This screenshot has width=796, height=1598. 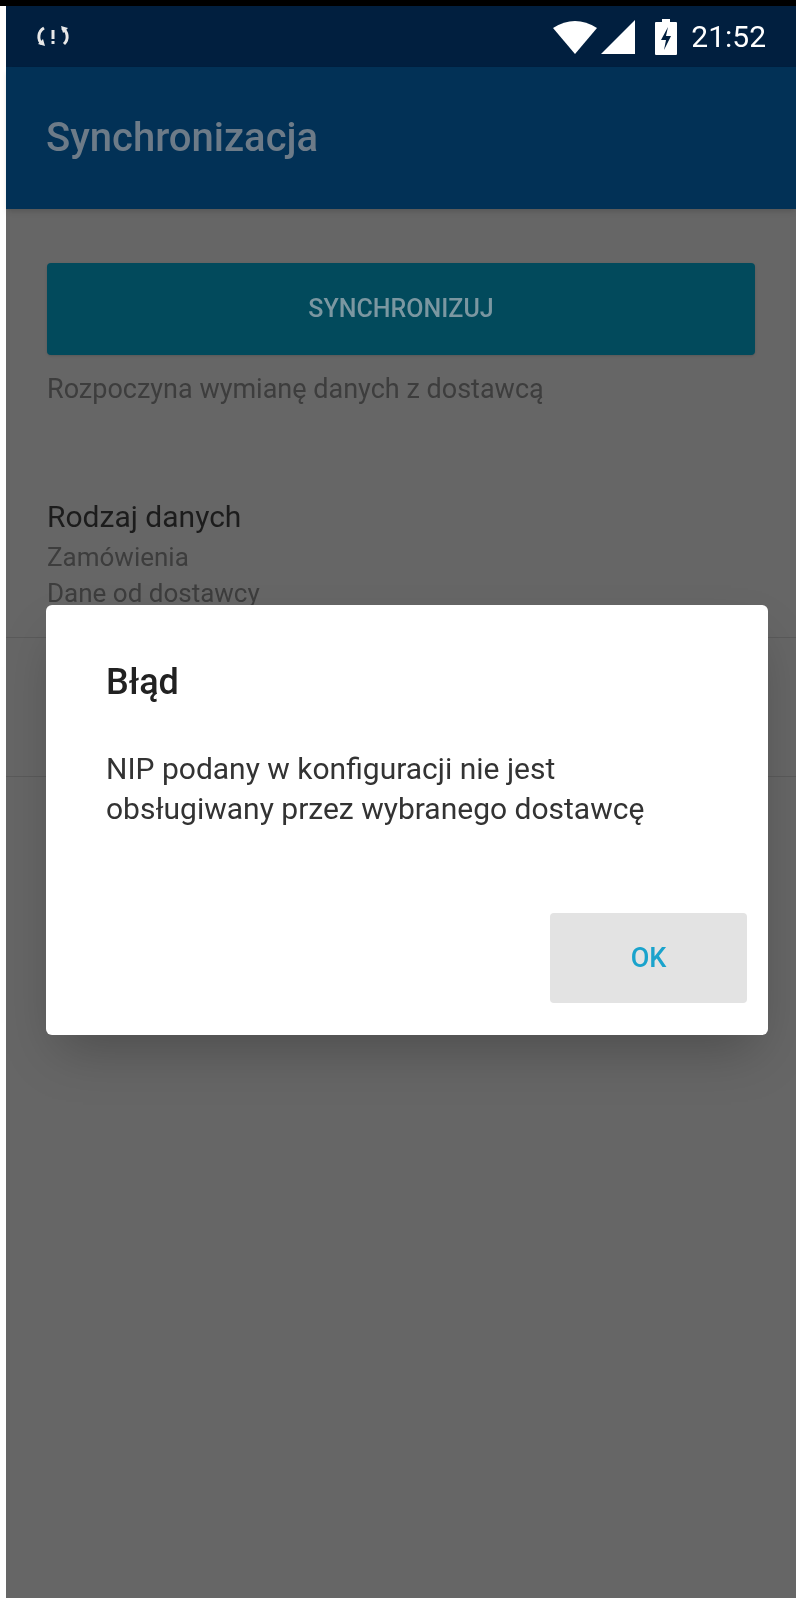 What do you see at coordinates (145, 516) in the screenshot?
I see `data-type-title: Rodzaj danych` at bounding box center [145, 516].